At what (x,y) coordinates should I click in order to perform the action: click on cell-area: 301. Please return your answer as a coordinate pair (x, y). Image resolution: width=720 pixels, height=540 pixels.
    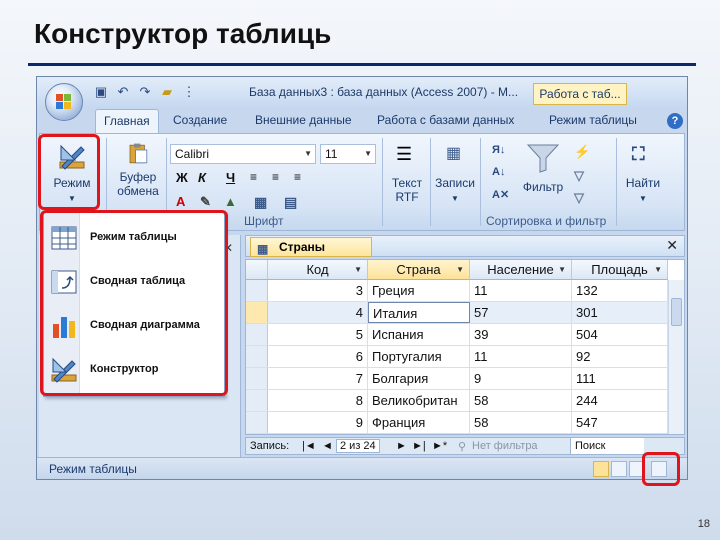
    Looking at the image, I should click on (620, 312).